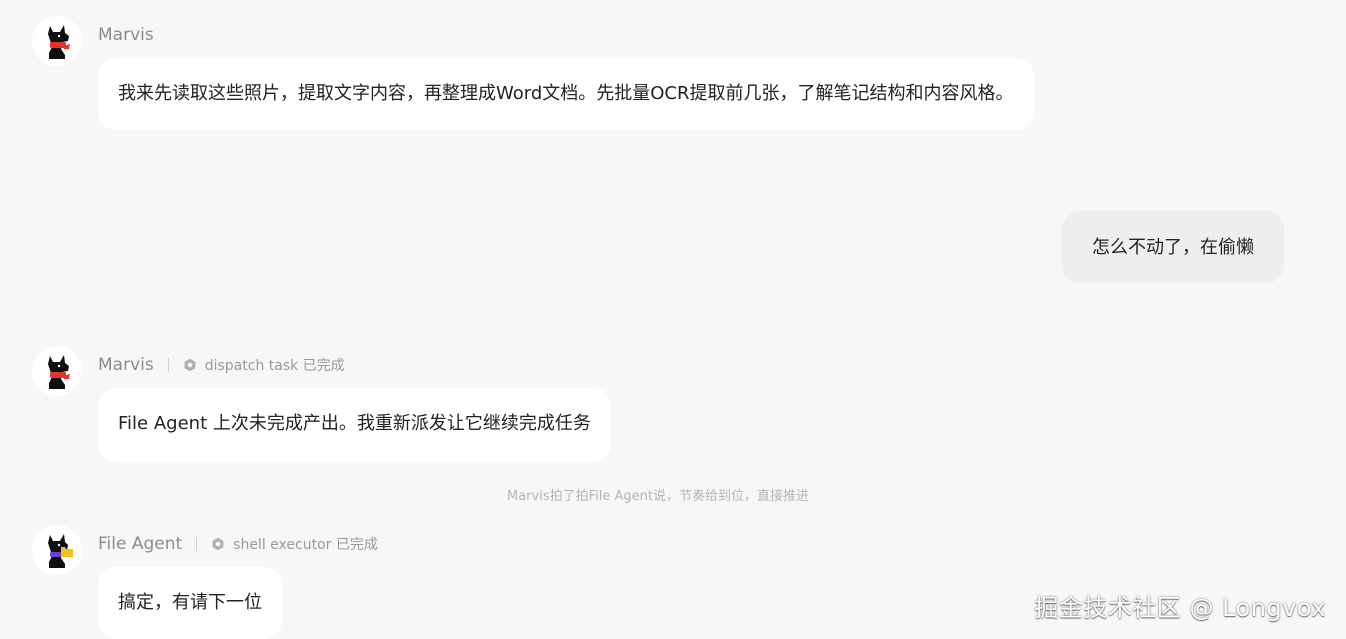 The height and width of the screenshot is (639, 1346). Describe the element at coordinates (274, 366) in the screenshot. I see `task-status-text: dispatch task 已完成` at that location.